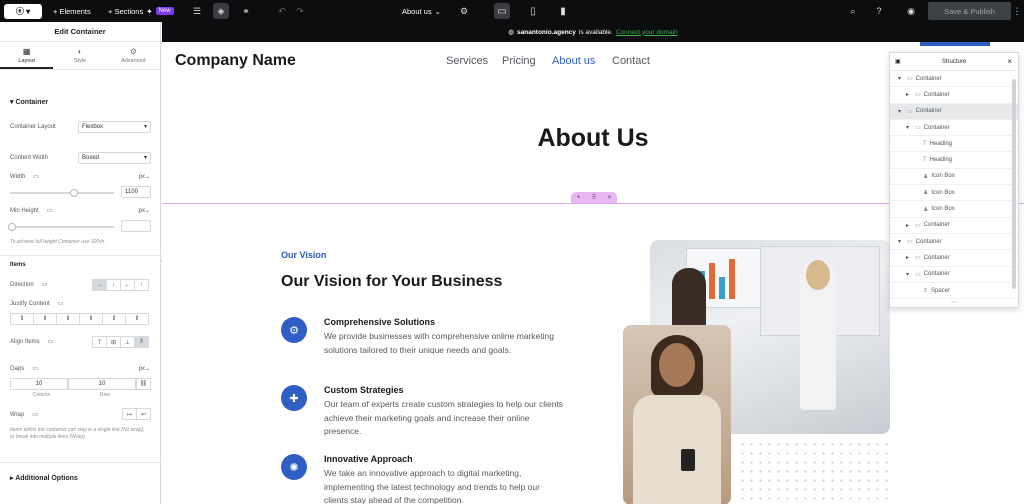 This screenshot has height=504, width=1024. Describe the element at coordinates (44, 285) in the screenshot. I see `desktop-icon: ▭` at that location.